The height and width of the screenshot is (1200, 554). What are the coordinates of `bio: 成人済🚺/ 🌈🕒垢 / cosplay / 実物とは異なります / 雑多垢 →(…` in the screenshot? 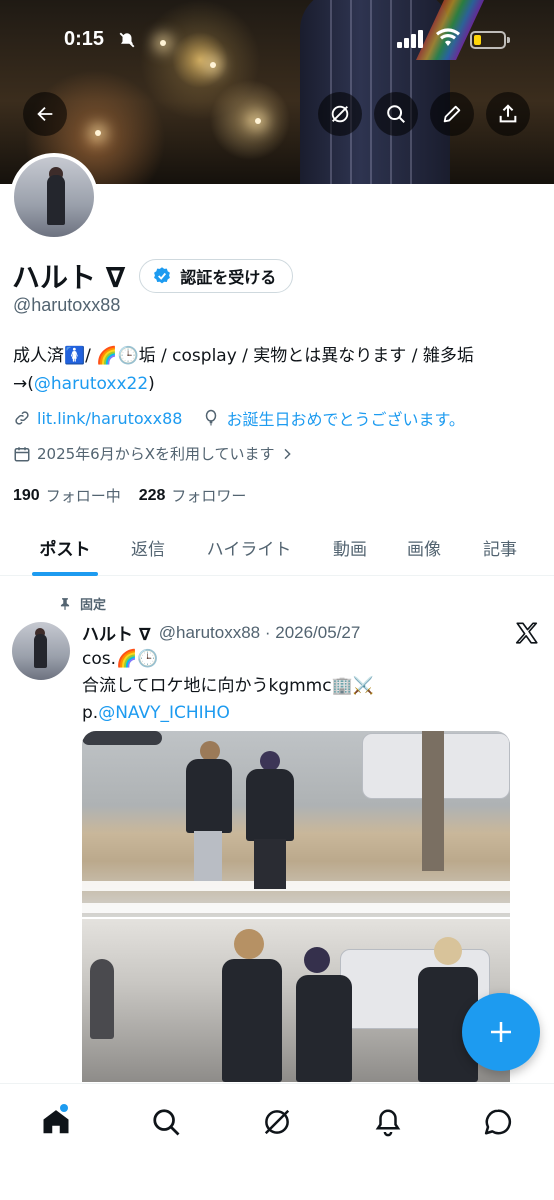 It's located at (278, 370).